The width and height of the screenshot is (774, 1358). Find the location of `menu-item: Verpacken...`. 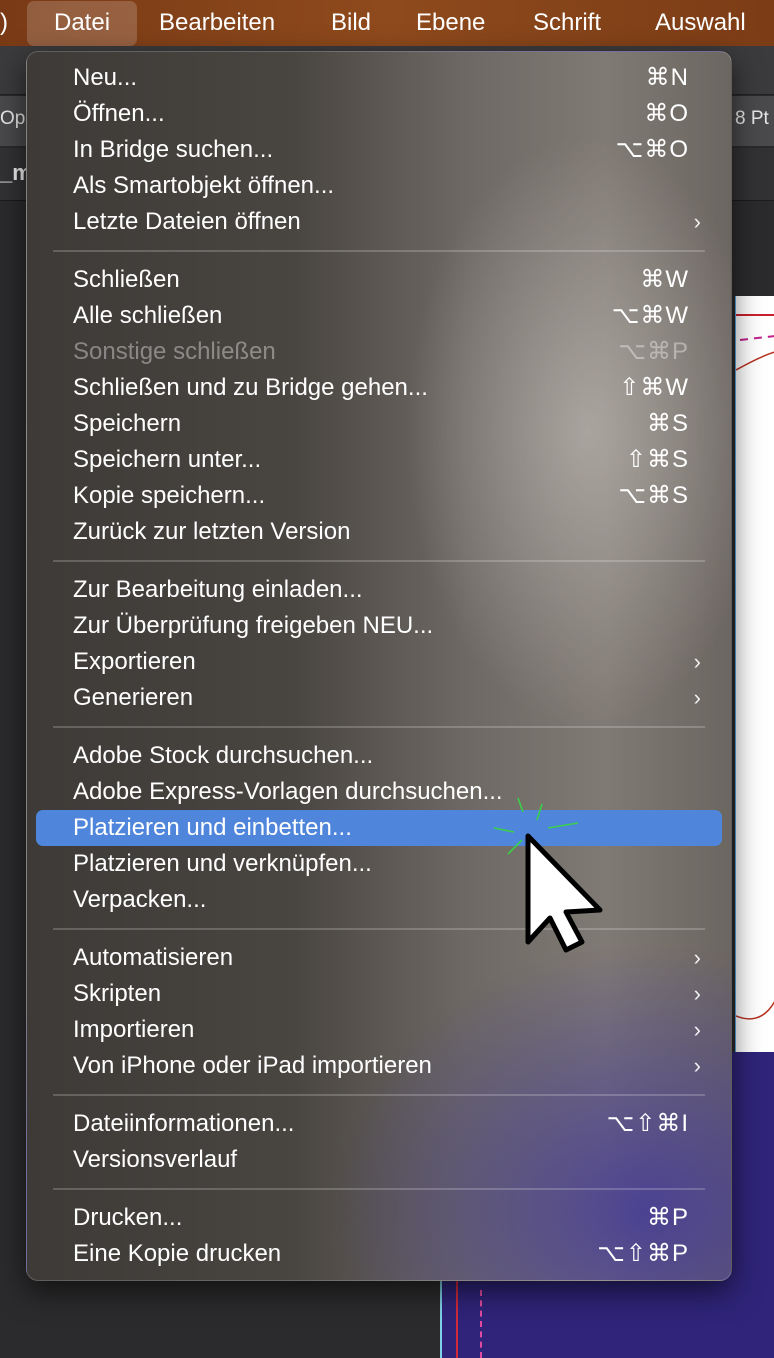

menu-item: Verpacken... is located at coordinates (379, 900).